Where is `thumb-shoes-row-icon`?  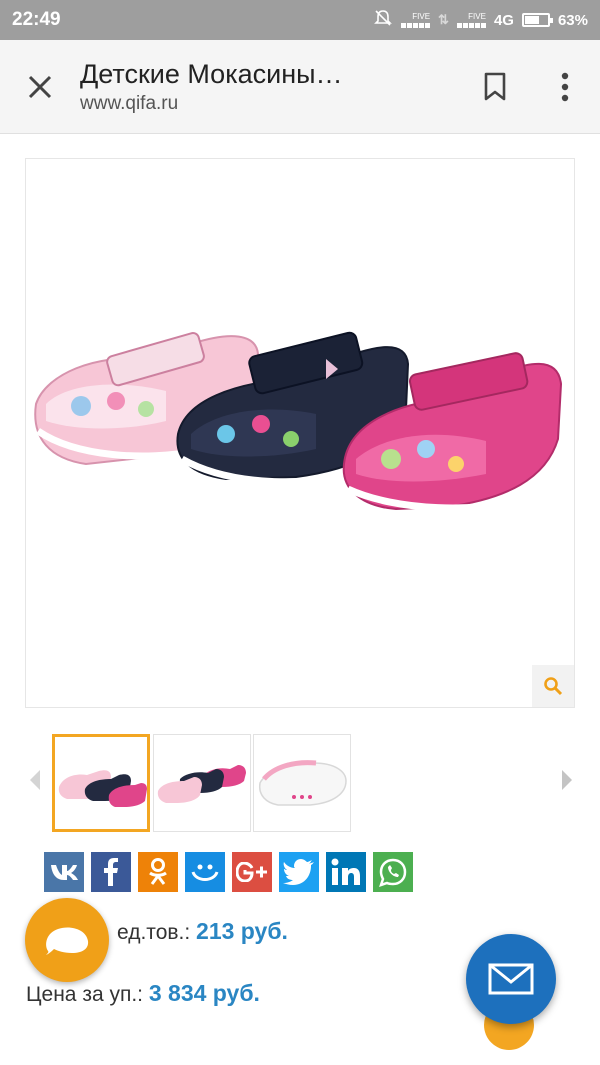 thumb-shoes-row-icon is located at coordinates (201, 784).